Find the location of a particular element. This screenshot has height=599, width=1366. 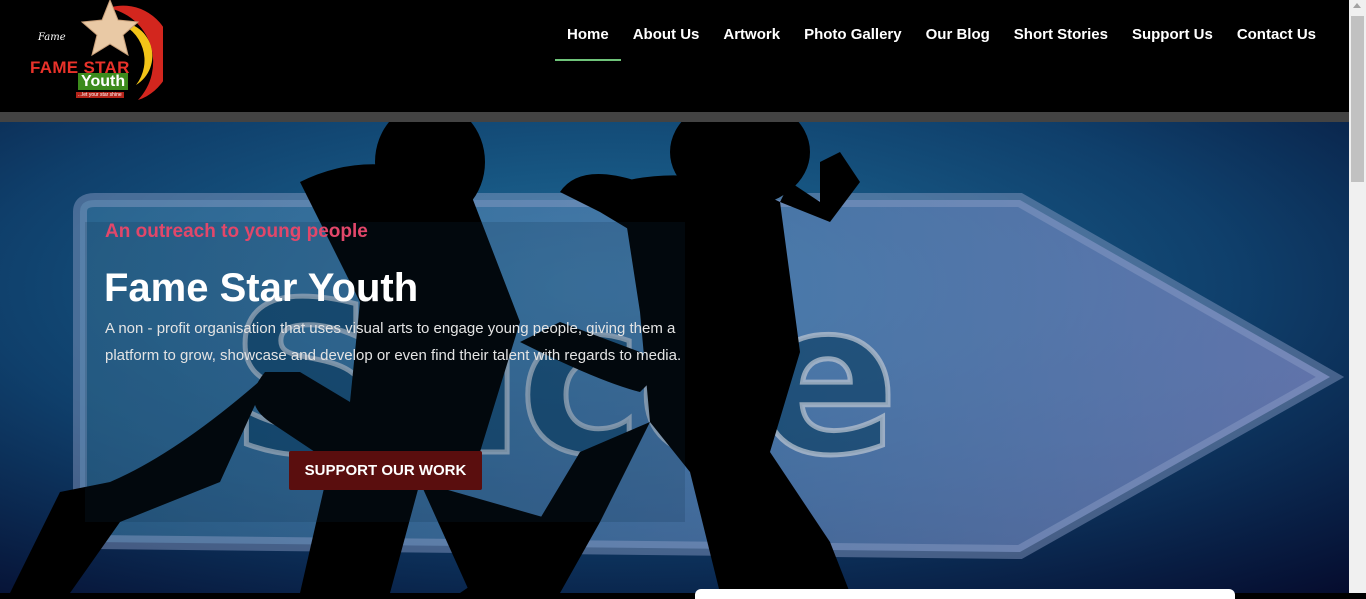

logo-tagline: ...let your star shine is located at coordinates (100, 95).